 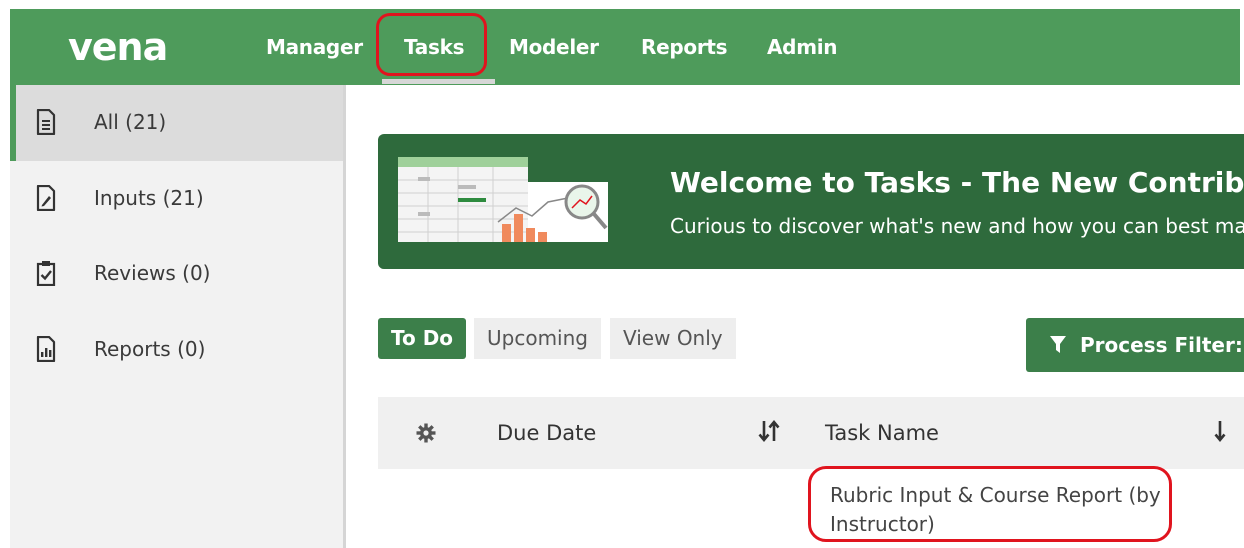 What do you see at coordinates (990, 504) in the screenshot?
I see `task-highlight-annotation` at bounding box center [990, 504].